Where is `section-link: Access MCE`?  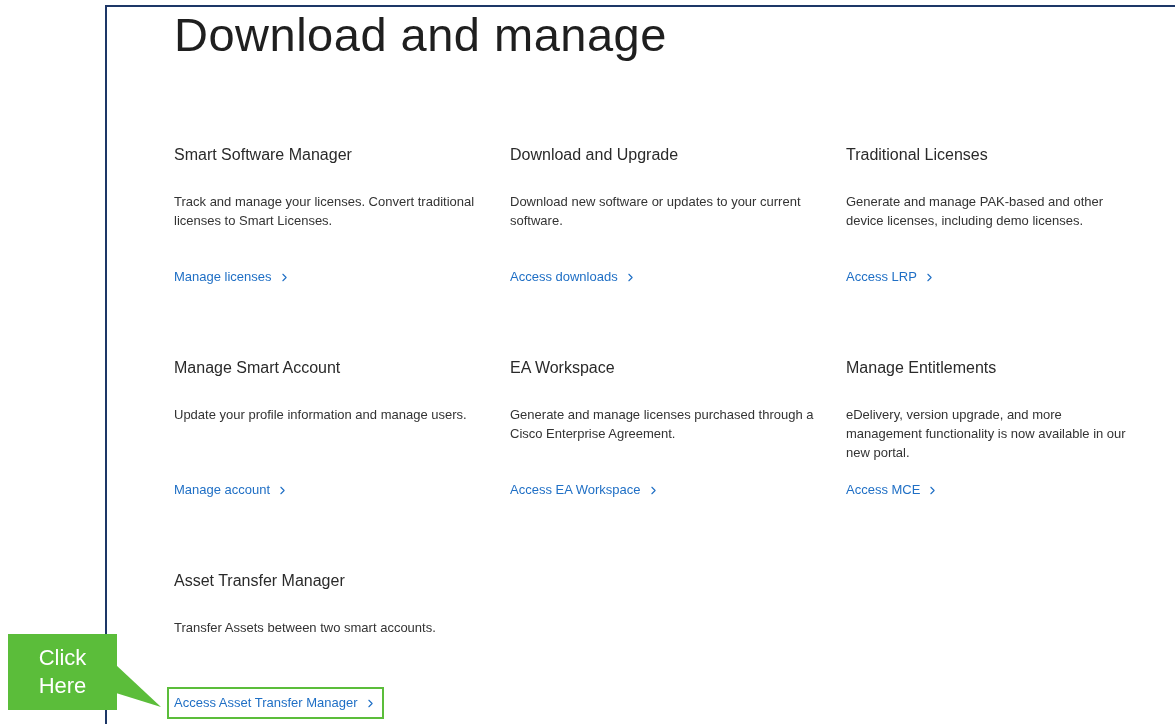
section-link: Access MCE is located at coordinates (893, 490).